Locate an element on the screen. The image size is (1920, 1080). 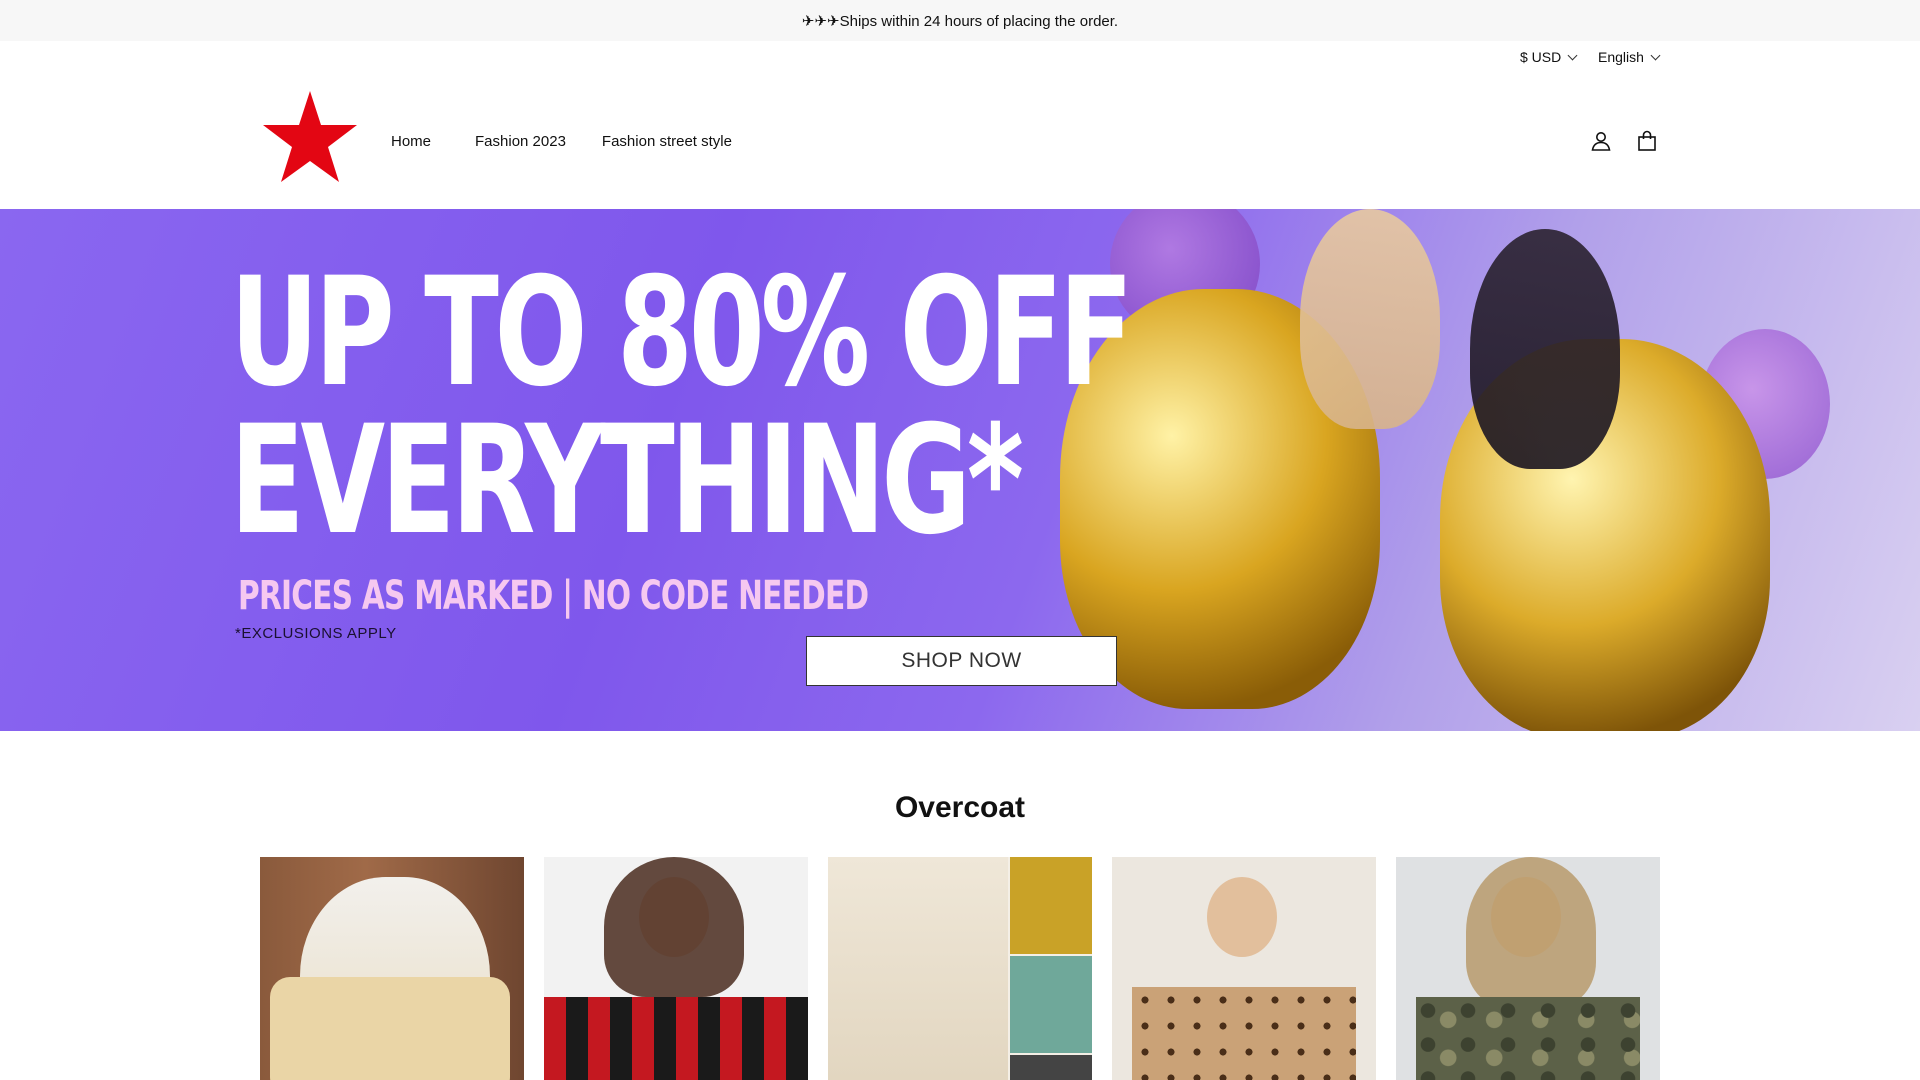
nav-fashion-2023: Fashion 2023 is located at coordinates (520, 141).